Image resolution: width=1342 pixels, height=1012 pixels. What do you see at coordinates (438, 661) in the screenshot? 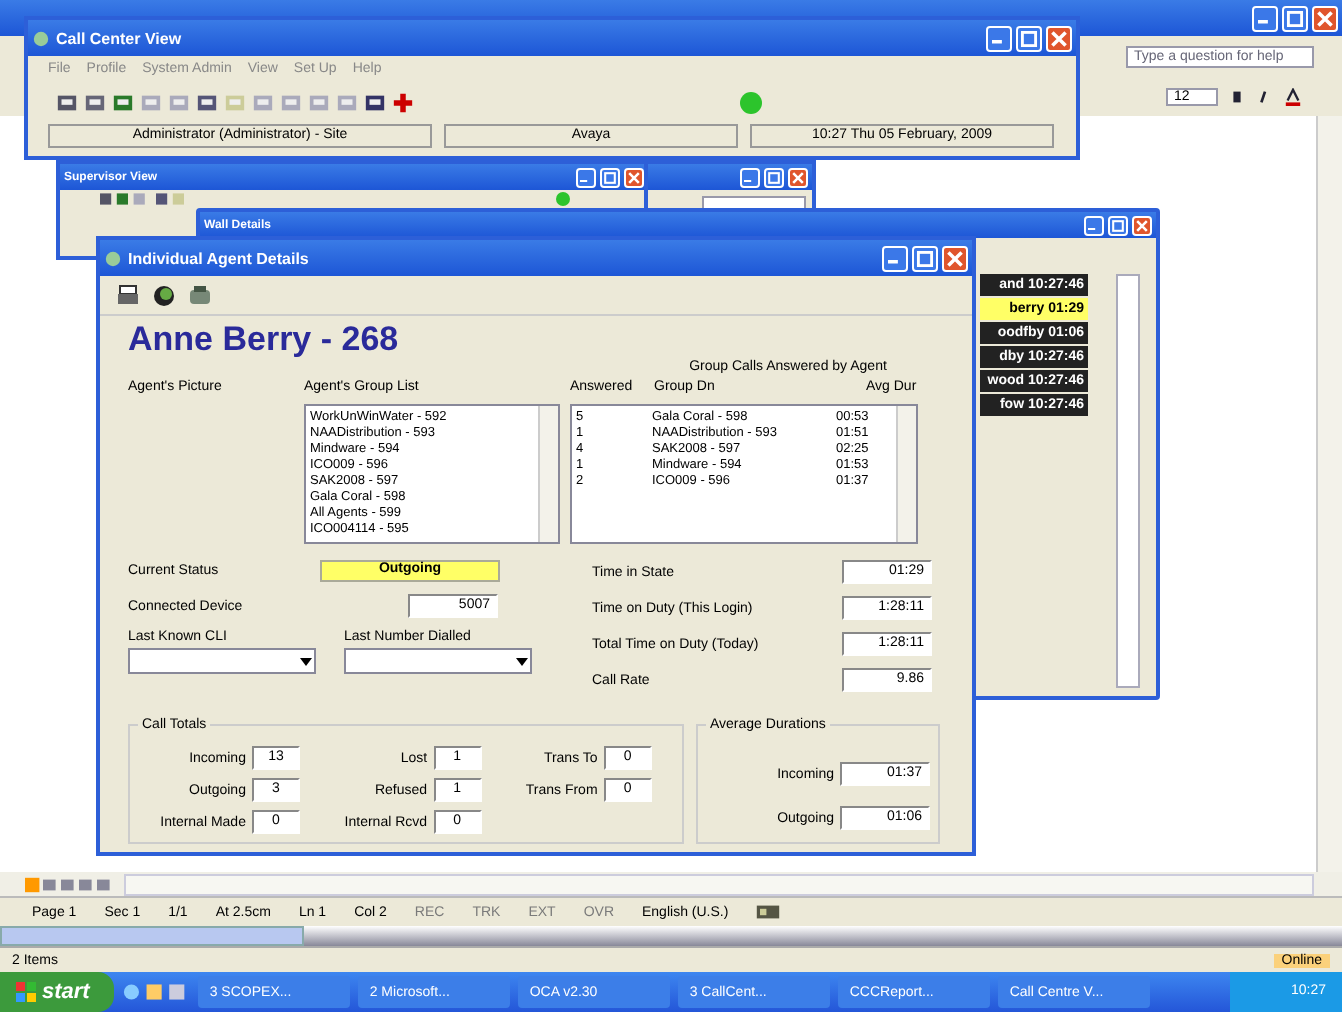
I see `dialled-dropdown` at bounding box center [438, 661].